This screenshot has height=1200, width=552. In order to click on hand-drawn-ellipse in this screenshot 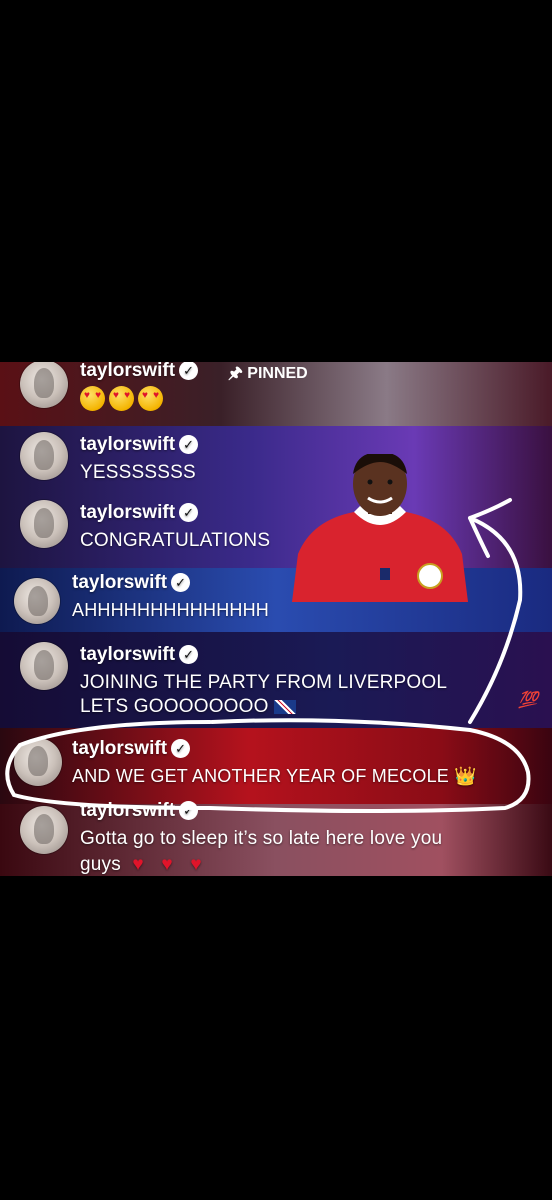, I will do `click(268, 765)`.